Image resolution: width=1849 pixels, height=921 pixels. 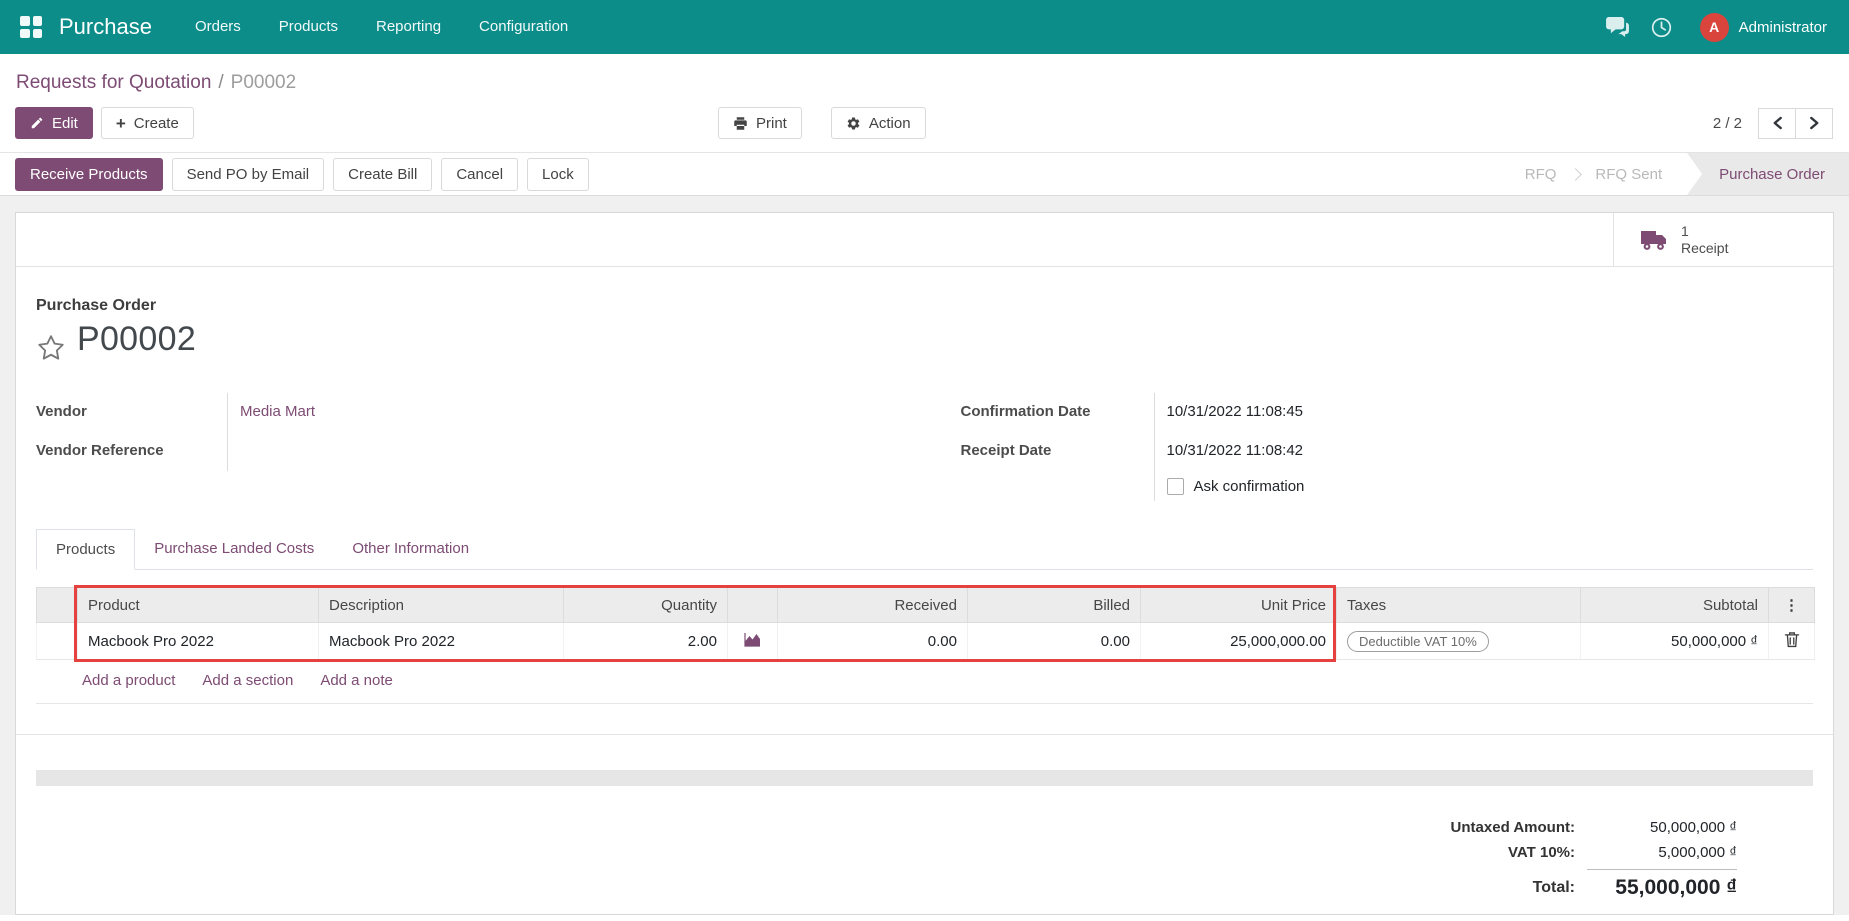 What do you see at coordinates (878, 123) in the screenshot?
I see `action-button: Action` at bounding box center [878, 123].